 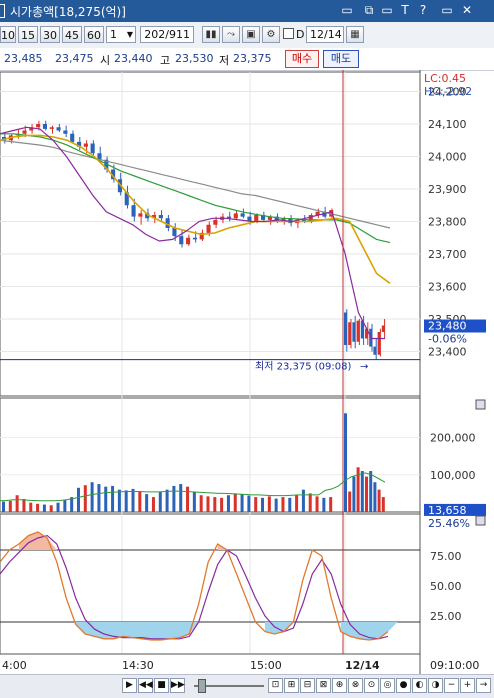 I want to click on period-button-15: 15, so click(x=28, y=34).